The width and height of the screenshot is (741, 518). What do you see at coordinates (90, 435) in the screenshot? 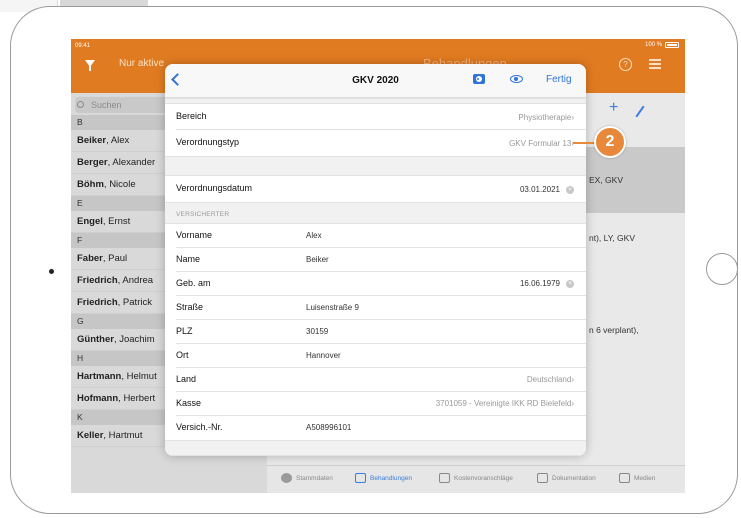
I see `contact-last-name: Keller` at bounding box center [90, 435].